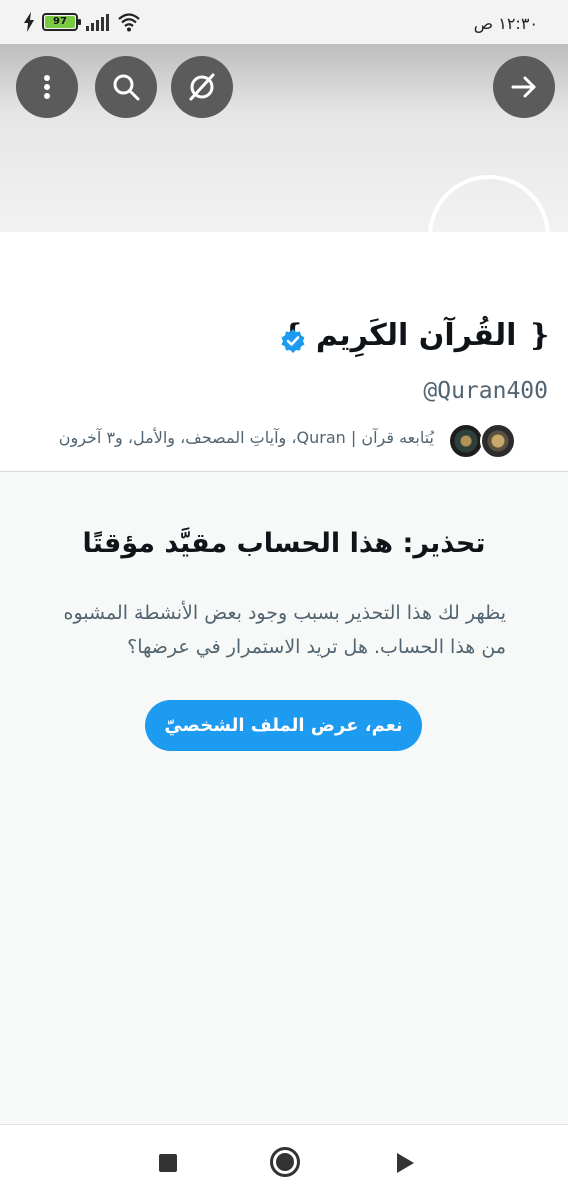 The height and width of the screenshot is (1199, 568). Describe the element at coordinates (284, 22) in the screenshot. I see `status-bar: 97 ١٢:٣٠ ص` at that location.